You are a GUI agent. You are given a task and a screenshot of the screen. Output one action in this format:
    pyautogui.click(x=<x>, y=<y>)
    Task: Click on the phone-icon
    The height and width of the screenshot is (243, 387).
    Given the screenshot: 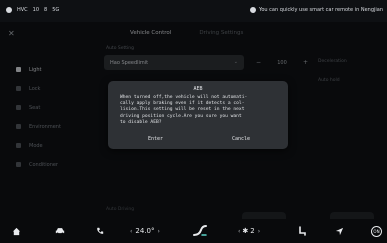 What is the action you would take?
    pyautogui.click(x=100, y=230)
    